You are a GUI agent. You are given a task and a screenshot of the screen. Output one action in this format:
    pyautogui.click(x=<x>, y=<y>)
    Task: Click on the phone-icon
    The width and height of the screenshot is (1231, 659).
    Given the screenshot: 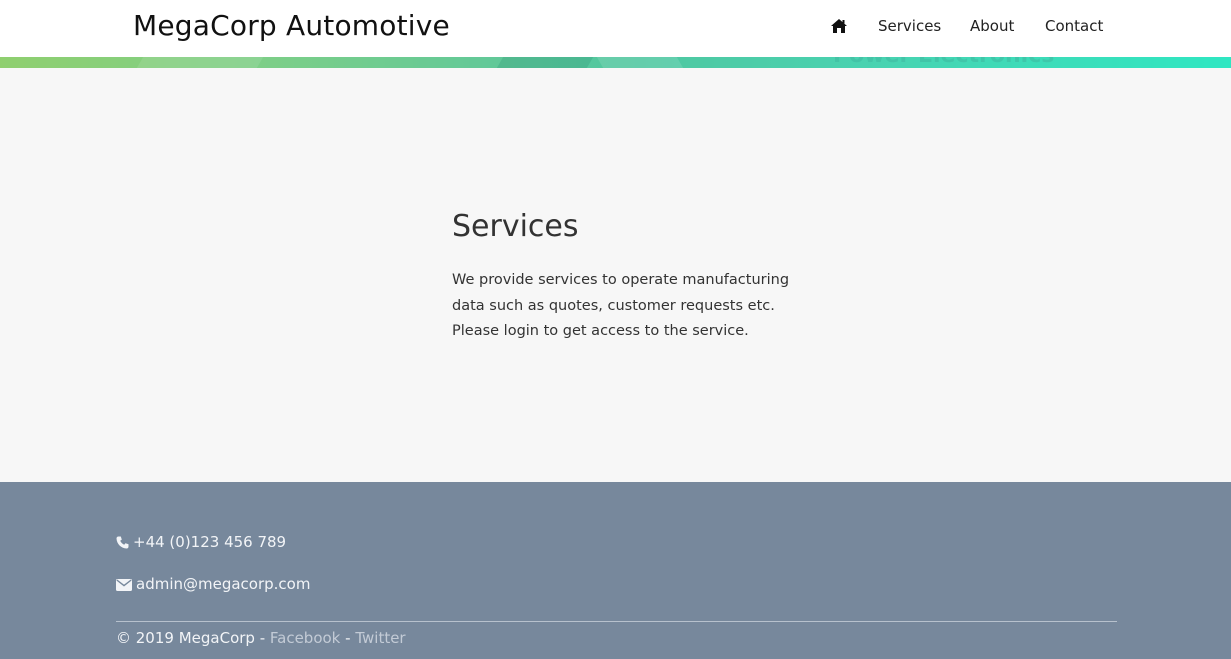 What is the action you would take?
    pyautogui.click(x=122, y=544)
    